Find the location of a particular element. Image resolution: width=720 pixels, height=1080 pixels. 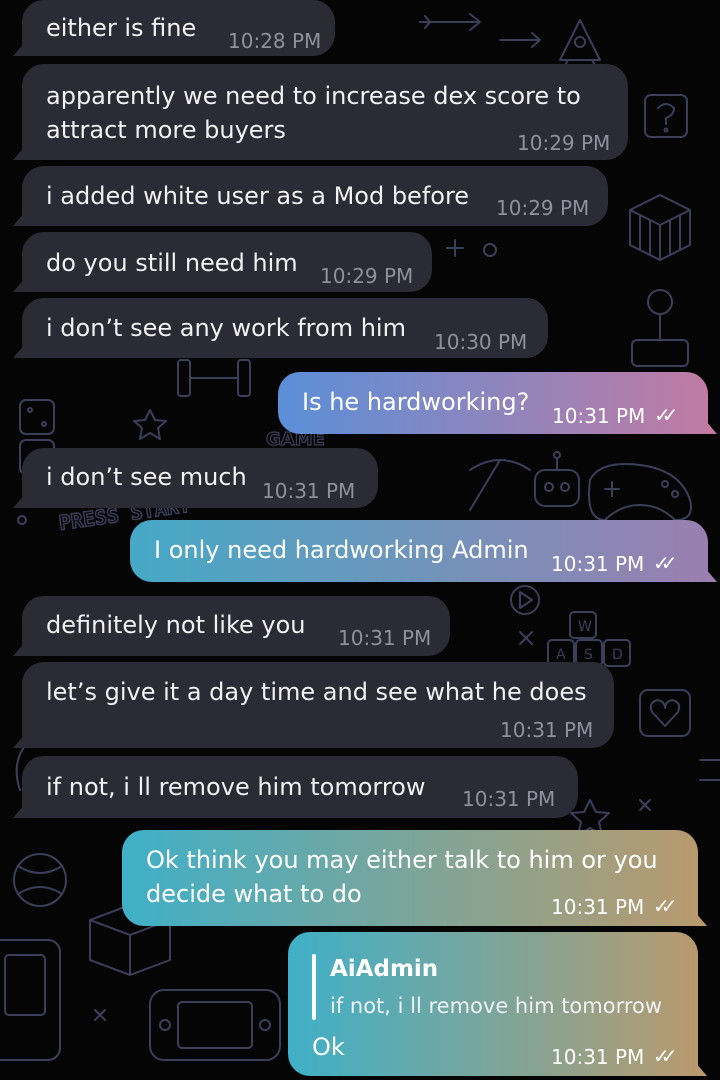

message-text: either is fine is located at coordinates (121, 28).